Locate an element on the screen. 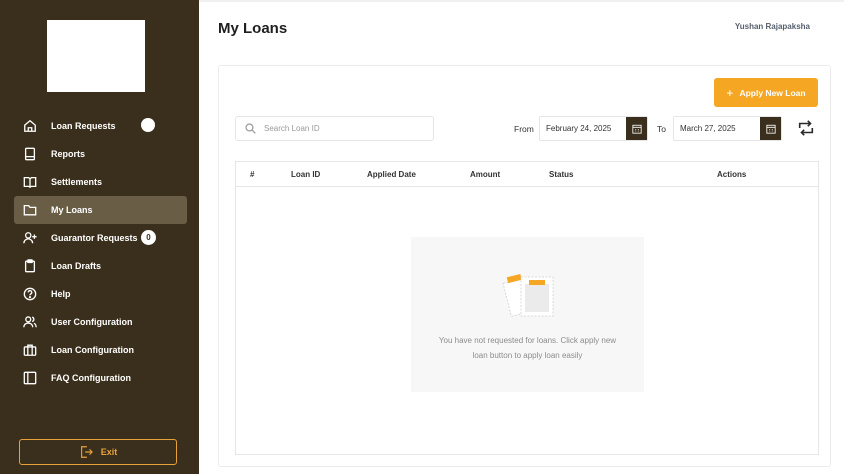 The image size is (844, 474). folder-icon is located at coordinates (30, 210).